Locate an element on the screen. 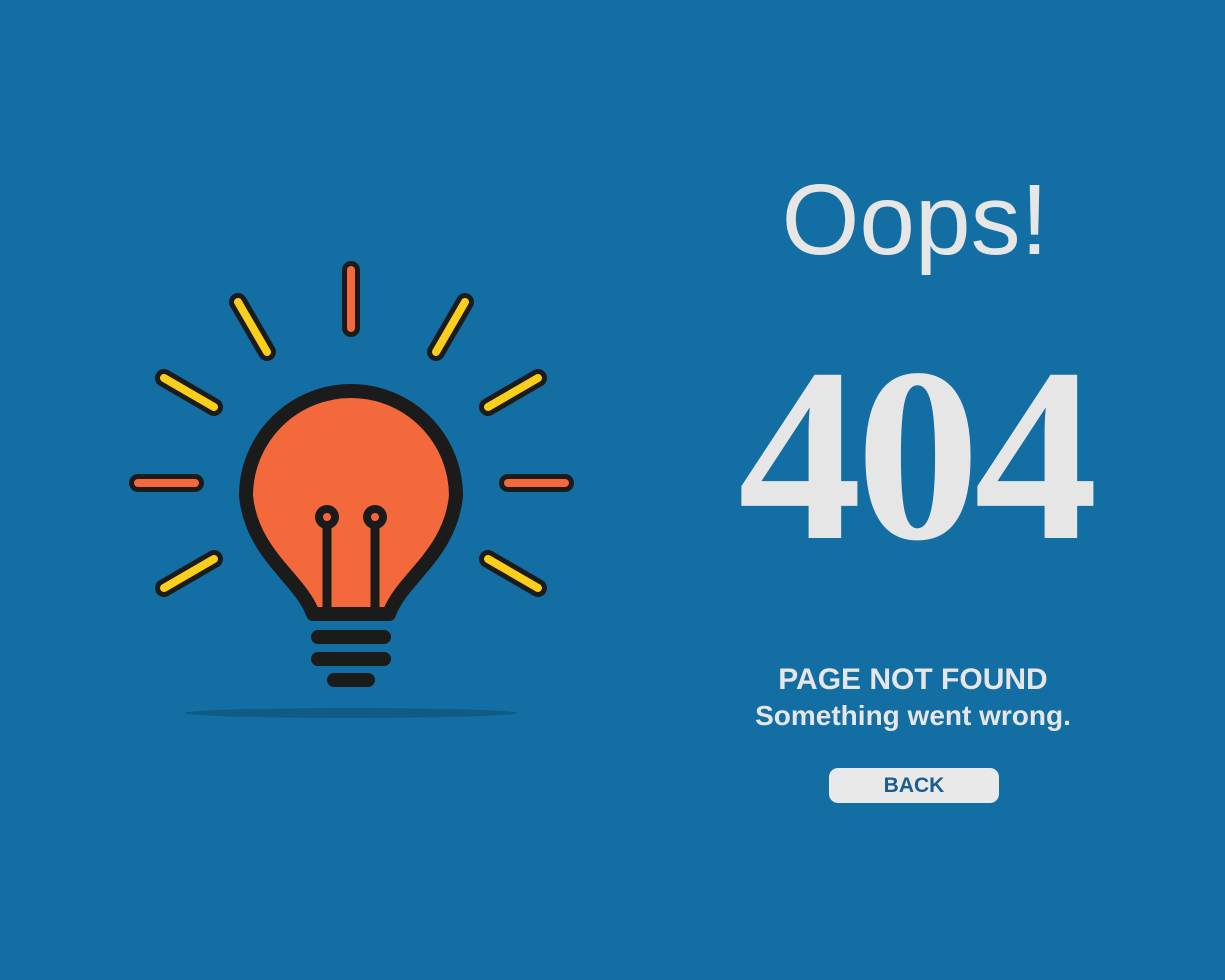 The width and height of the screenshot is (1225, 980). bulb-glass is located at coordinates (351, 502).